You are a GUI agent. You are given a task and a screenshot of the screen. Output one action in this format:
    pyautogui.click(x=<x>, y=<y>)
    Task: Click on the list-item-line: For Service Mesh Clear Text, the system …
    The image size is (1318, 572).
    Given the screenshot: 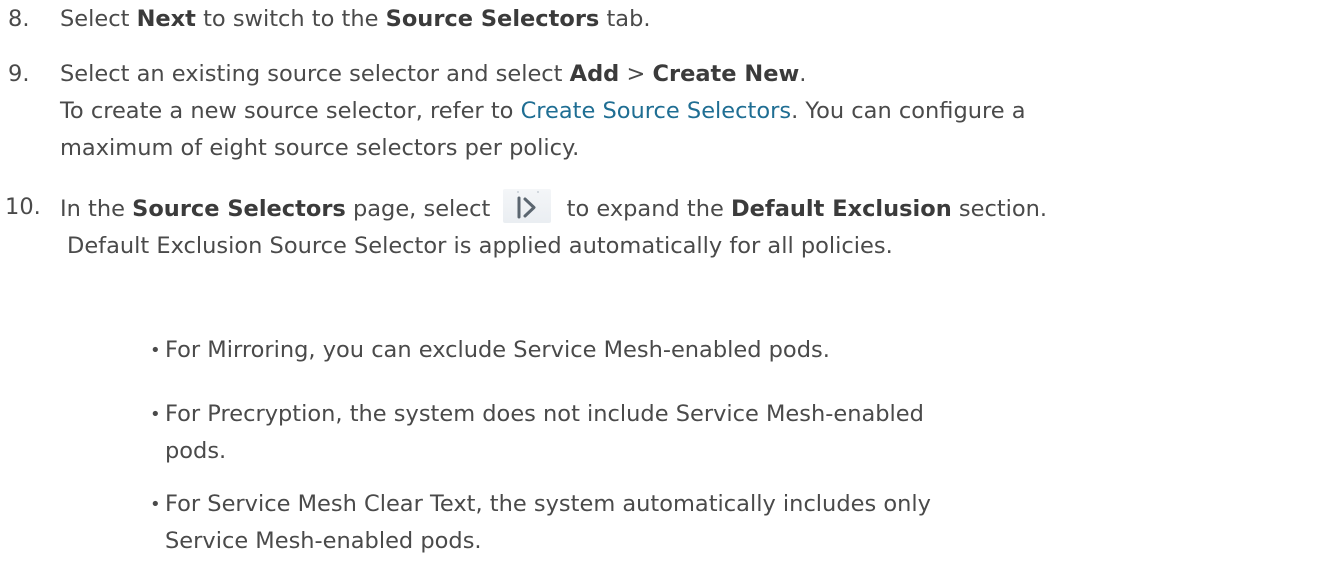 What is the action you would take?
    pyautogui.click(x=548, y=504)
    